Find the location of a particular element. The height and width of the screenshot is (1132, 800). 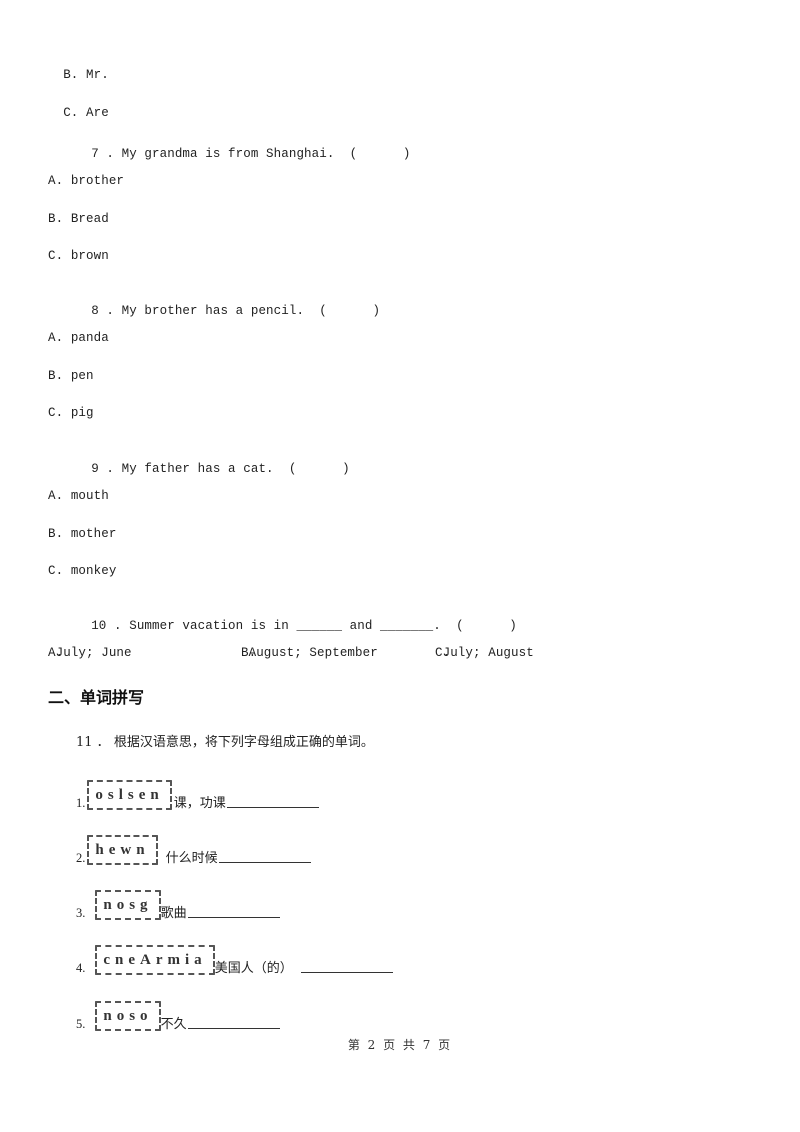

item-number: 3. is located at coordinates (81, 913).